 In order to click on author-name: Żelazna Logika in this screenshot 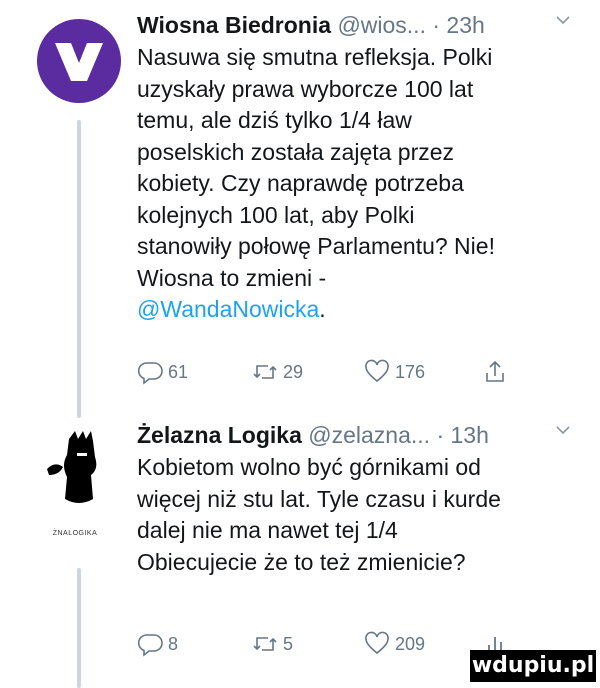, I will do `click(219, 435)`.